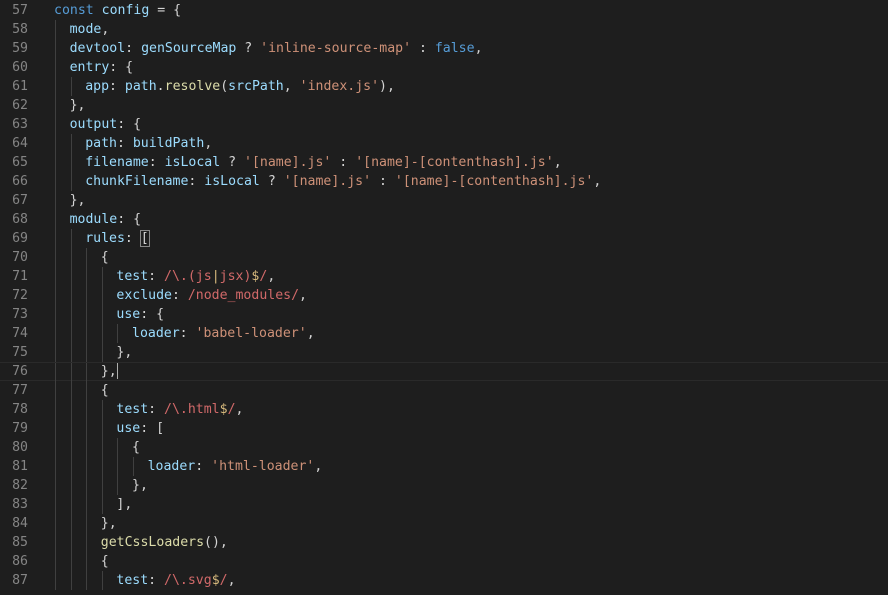 The width and height of the screenshot is (888, 595). Describe the element at coordinates (444, 333) in the screenshot. I see `code-line: 74 loader: 'babel-loader',` at that location.